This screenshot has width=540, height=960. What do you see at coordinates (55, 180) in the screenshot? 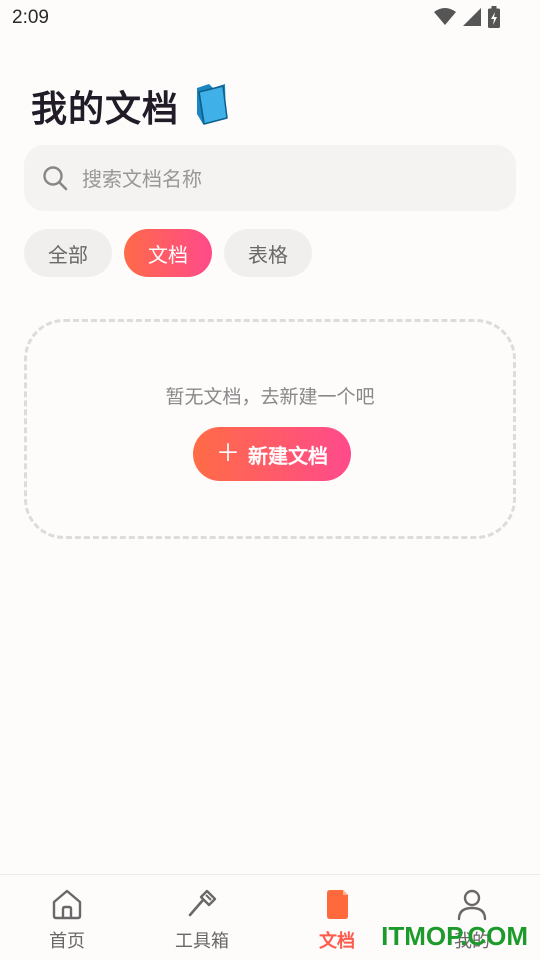
I see `search-icon` at bounding box center [55, 180].